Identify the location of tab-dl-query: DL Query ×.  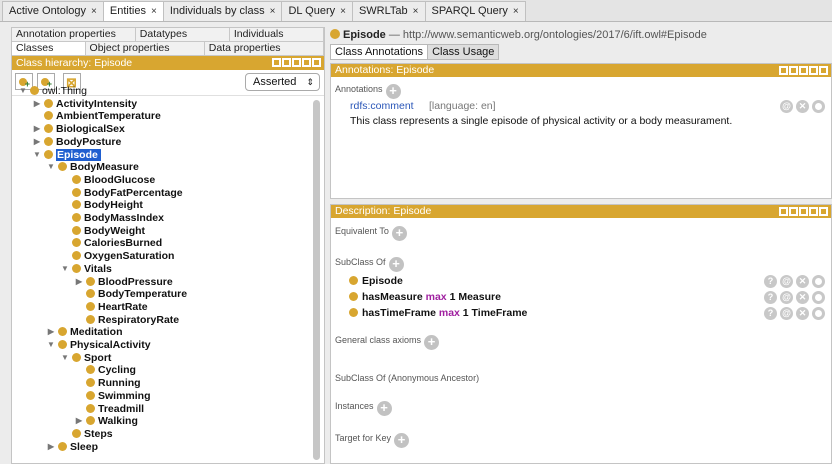
(317, 11).